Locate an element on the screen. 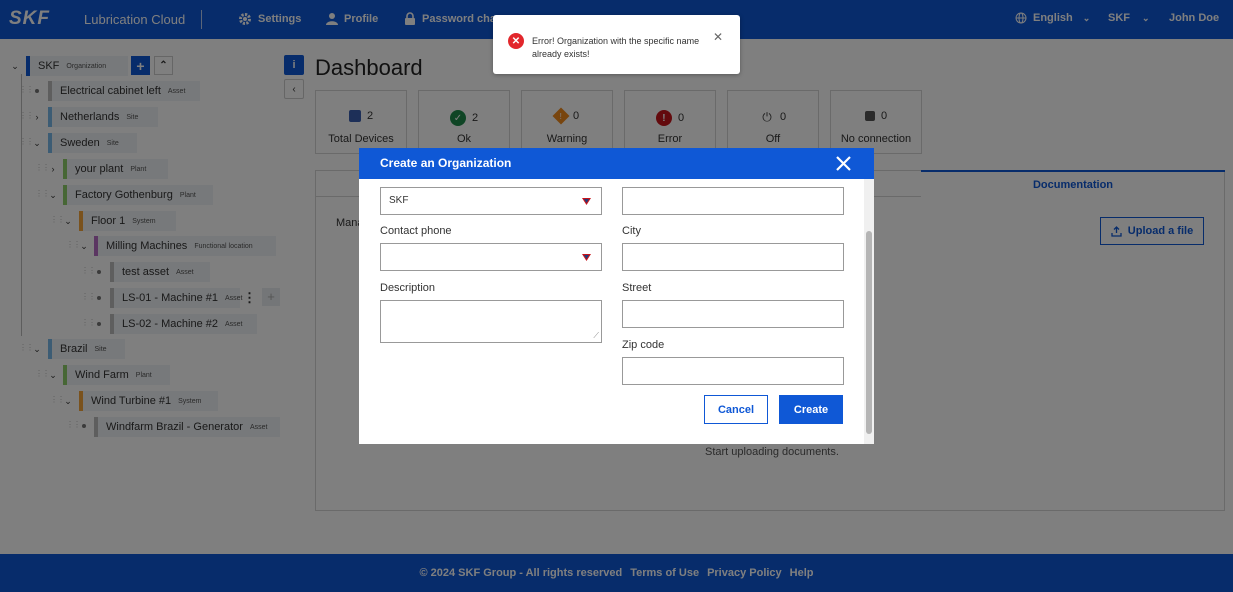 This screenshot has width=1233, height=592. organization-name-input: SKF is located at coordinates (491, 201).